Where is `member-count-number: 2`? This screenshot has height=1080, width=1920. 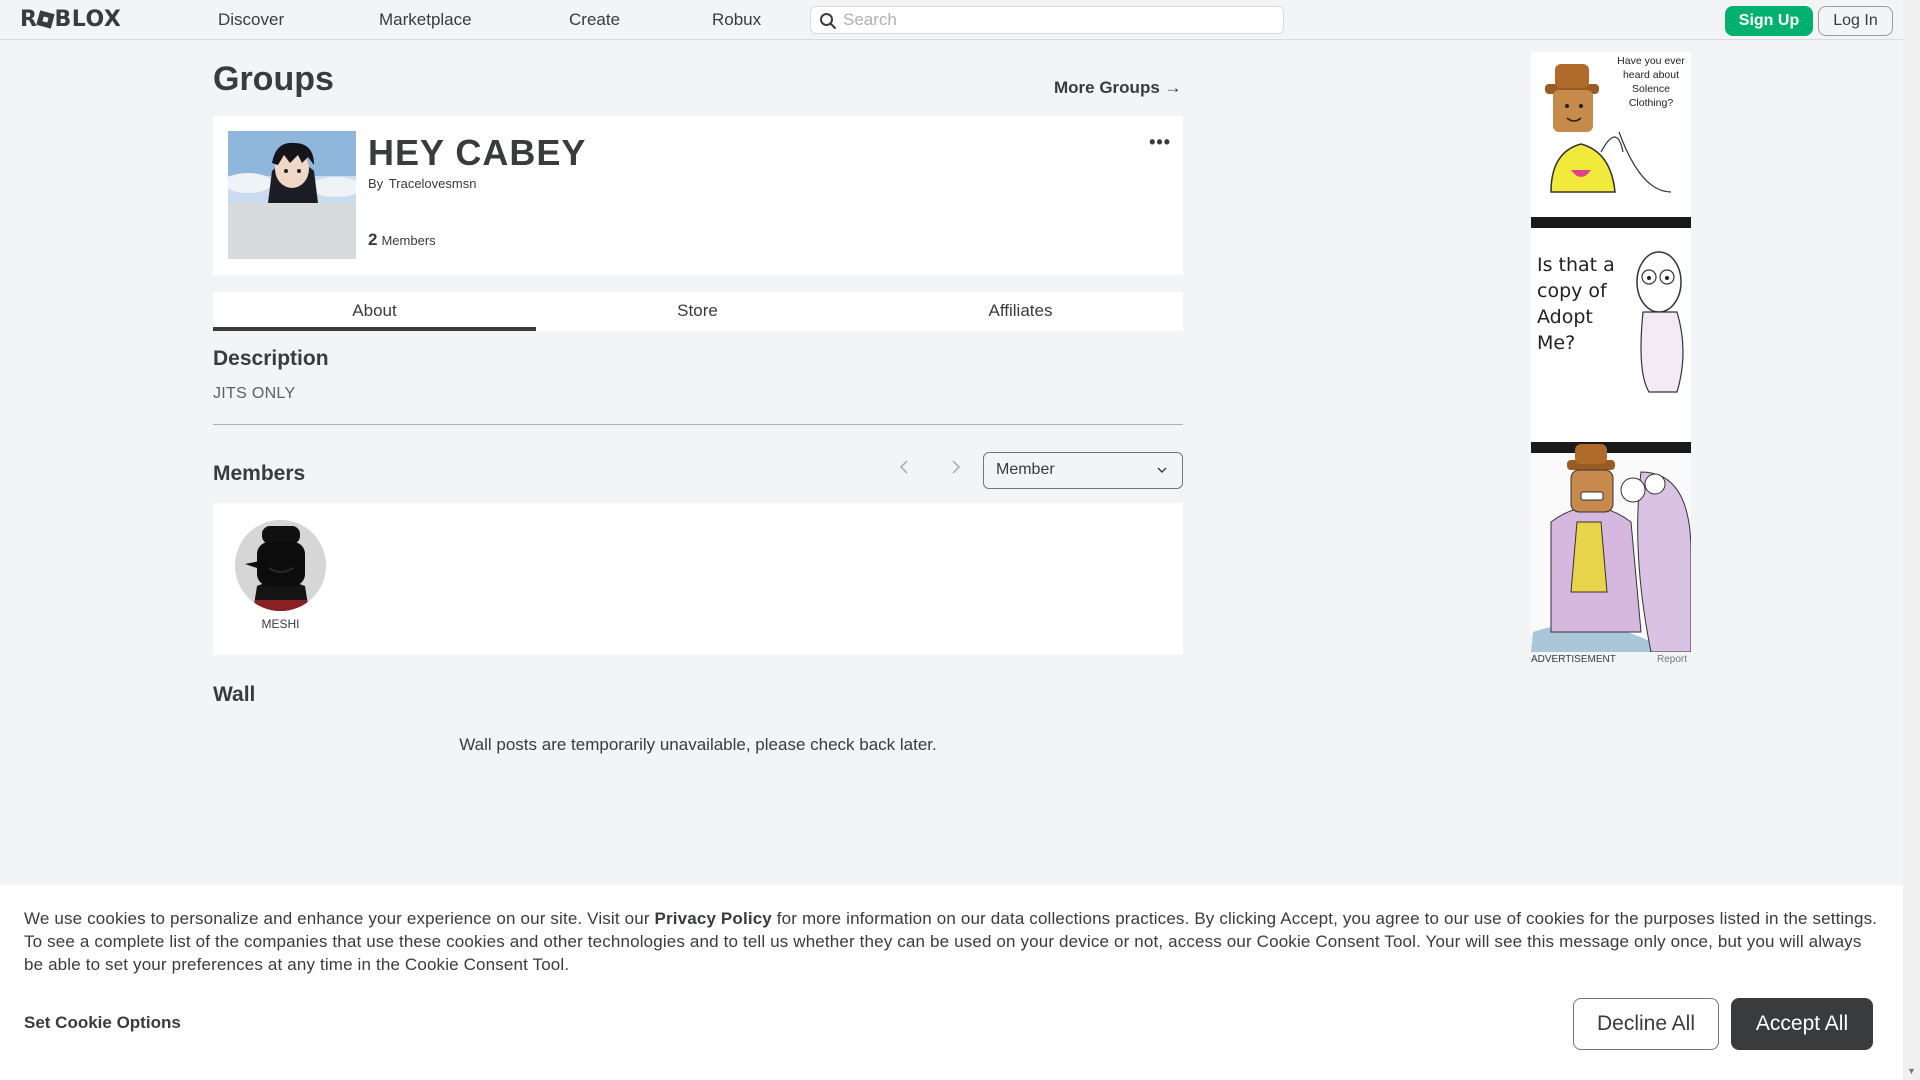
member-count-number: 2 is located at coordinates (373, 239).